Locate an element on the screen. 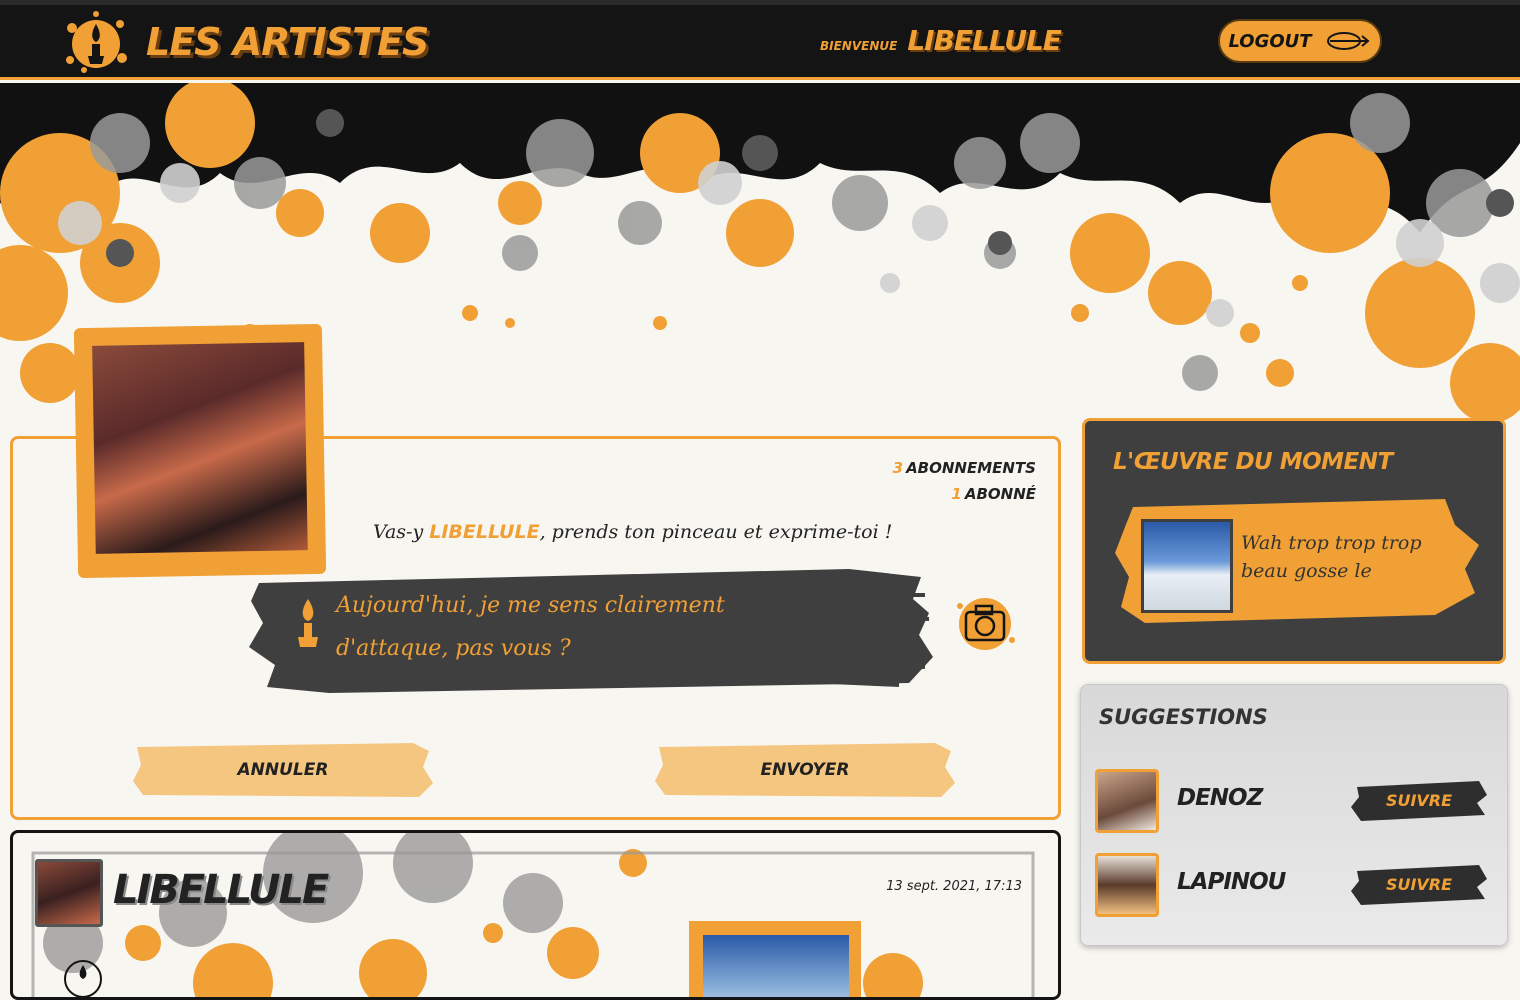 The width and height of the screenshot is (1520, 1000). add-photo-button is located at coordinates (985, 626).